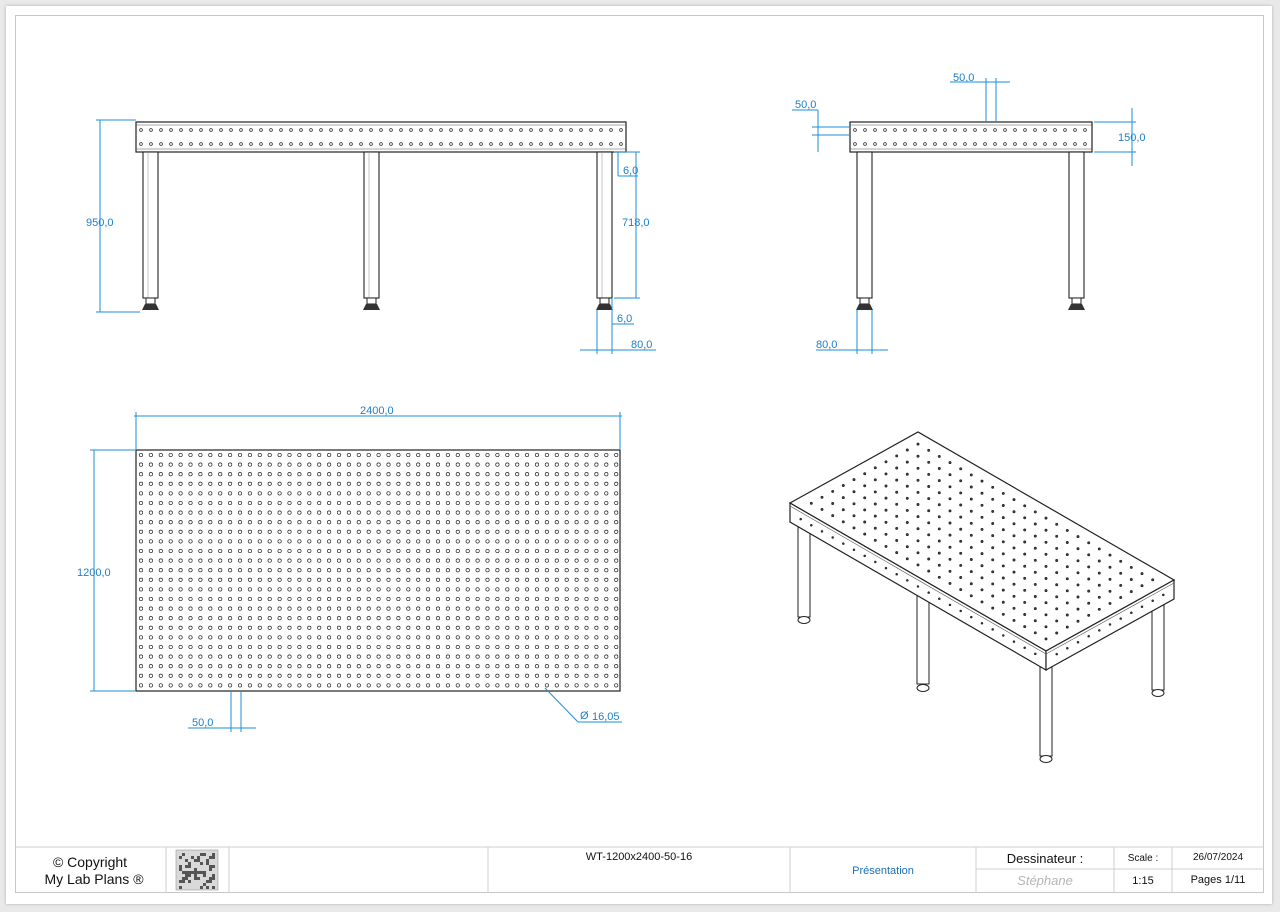  I want to click on dim-hole-pitch: 50,0, so click(202, 723).